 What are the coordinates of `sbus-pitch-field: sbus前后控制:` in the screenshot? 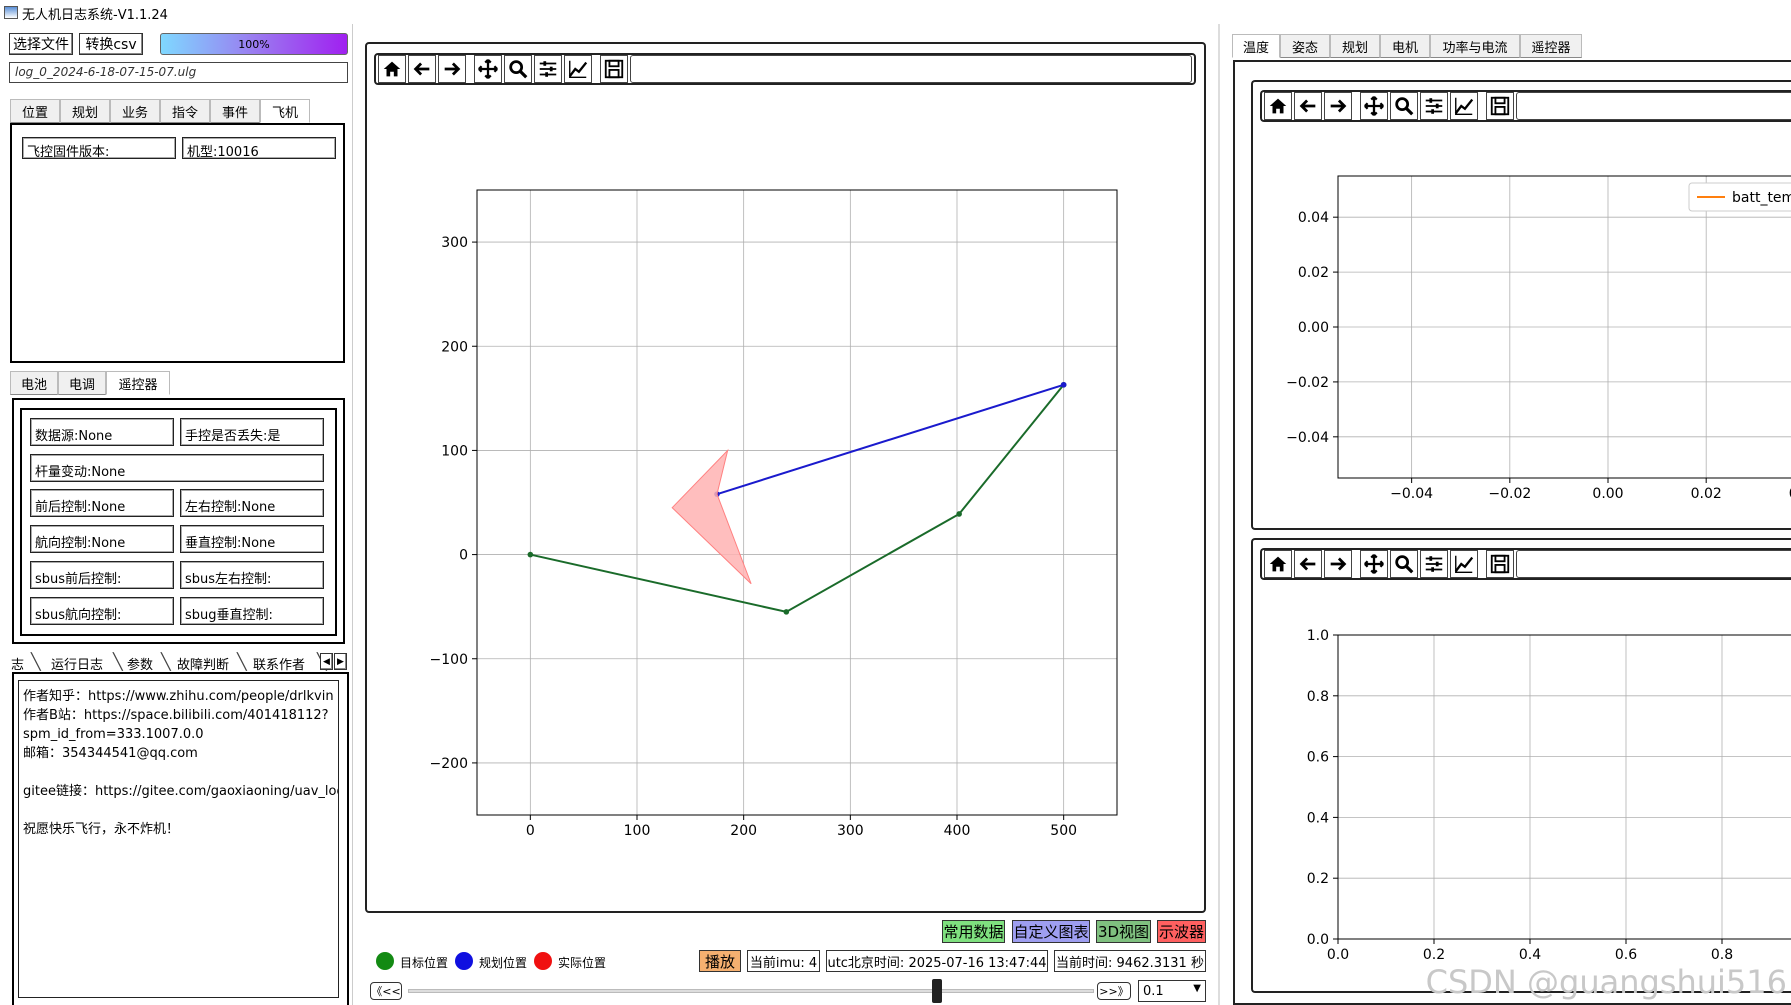 It's located at (102, 575).